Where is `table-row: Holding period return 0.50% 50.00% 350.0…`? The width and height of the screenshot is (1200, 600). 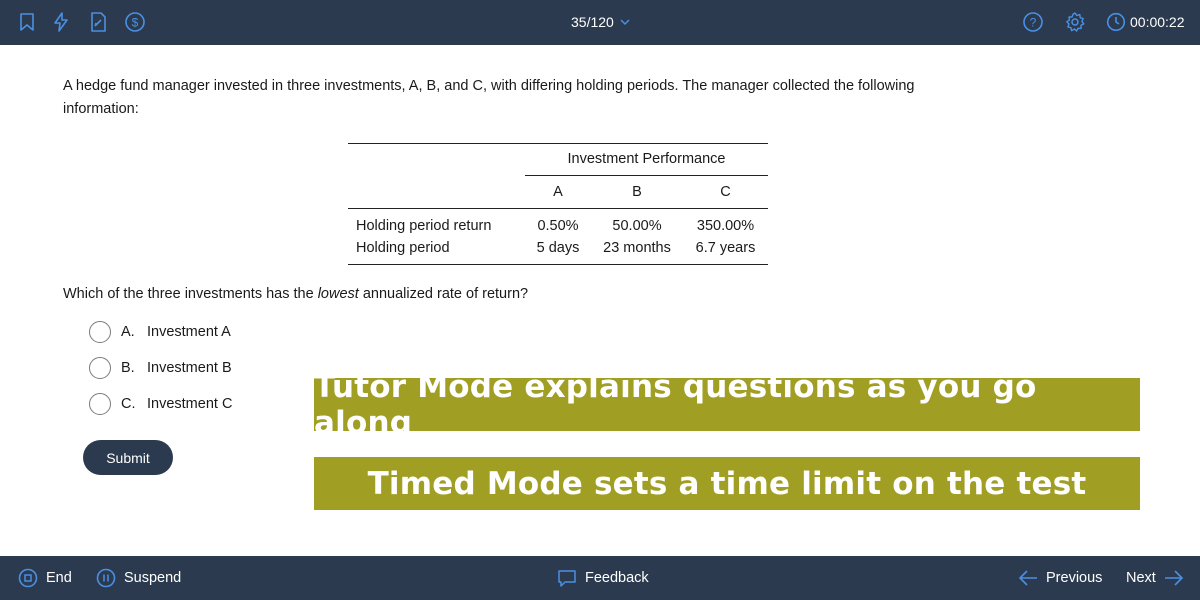
table-row: Holding period return 0.50% 50.00% 350.0… is located at coordinates (558, 226).